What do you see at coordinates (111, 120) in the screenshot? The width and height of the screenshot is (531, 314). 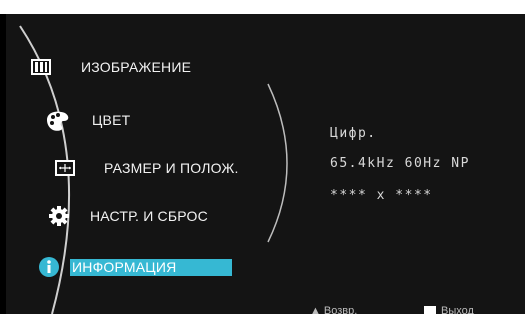 I see `menu-item-label: ЦВЕТ` at bounding box center [111, 120].